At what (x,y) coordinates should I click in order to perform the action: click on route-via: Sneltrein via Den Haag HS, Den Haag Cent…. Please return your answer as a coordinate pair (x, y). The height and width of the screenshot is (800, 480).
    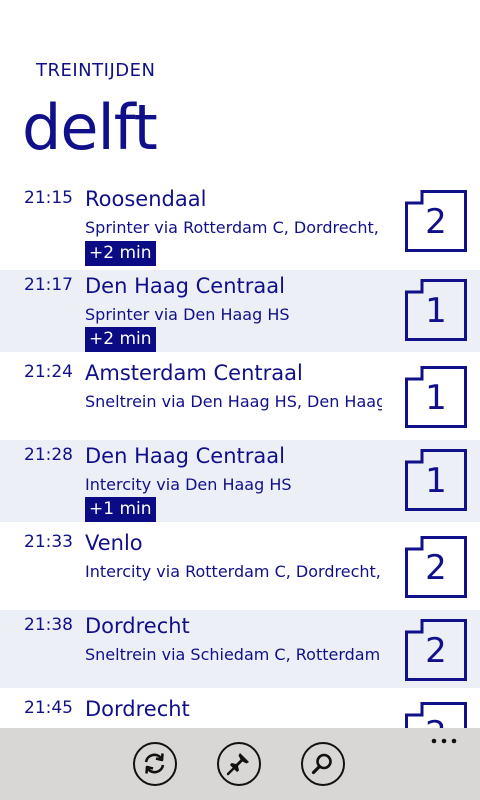
    Looking at the image, I should click on (233, 401).